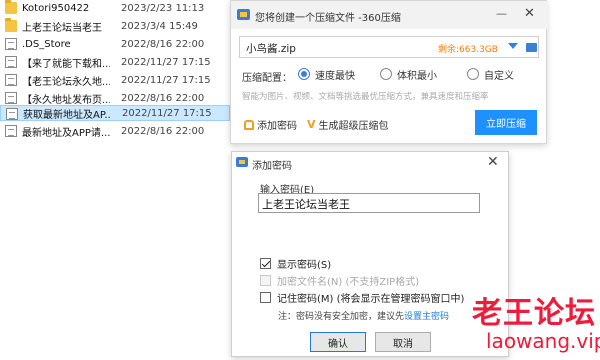  What do you see at coordinates (46, 44) in the screenshot?
I see `file-name: .DS_Store` at bounding box center [46, 44].